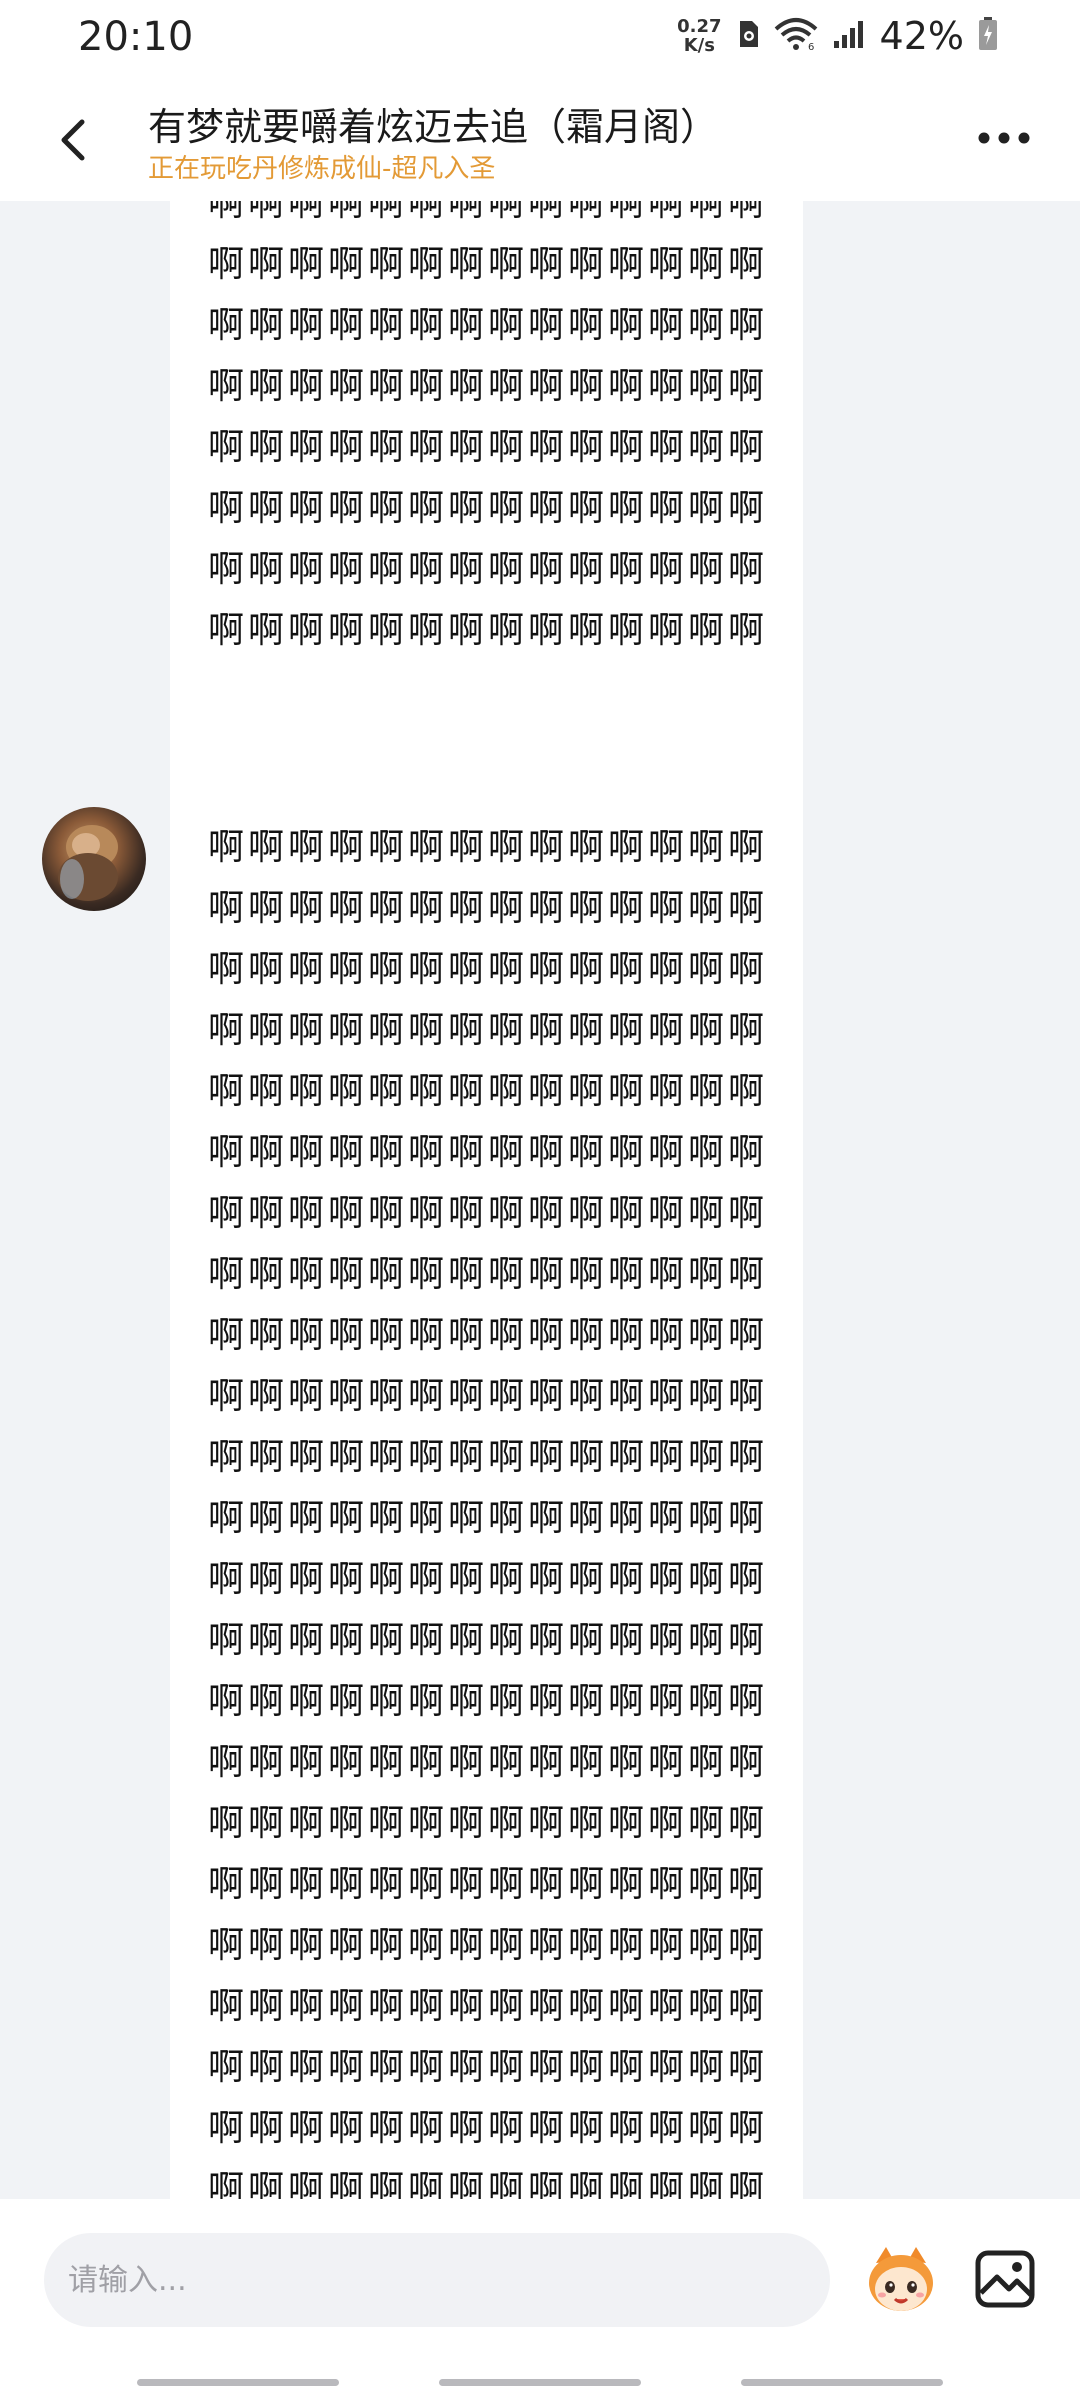 The height and width of the screenshot is (2400, 1080). I want to click on battery-percent: 42%, so click(921, 36).